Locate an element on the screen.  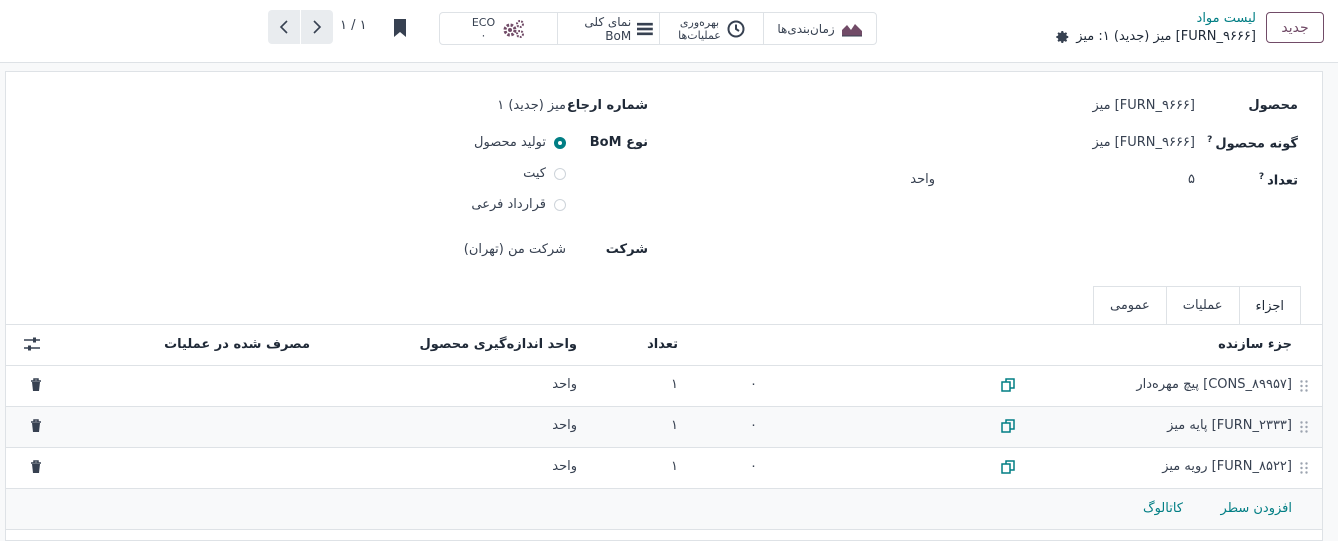
bom-type-option-manufacture: تولید محصول is located at coordinates (520, 142).